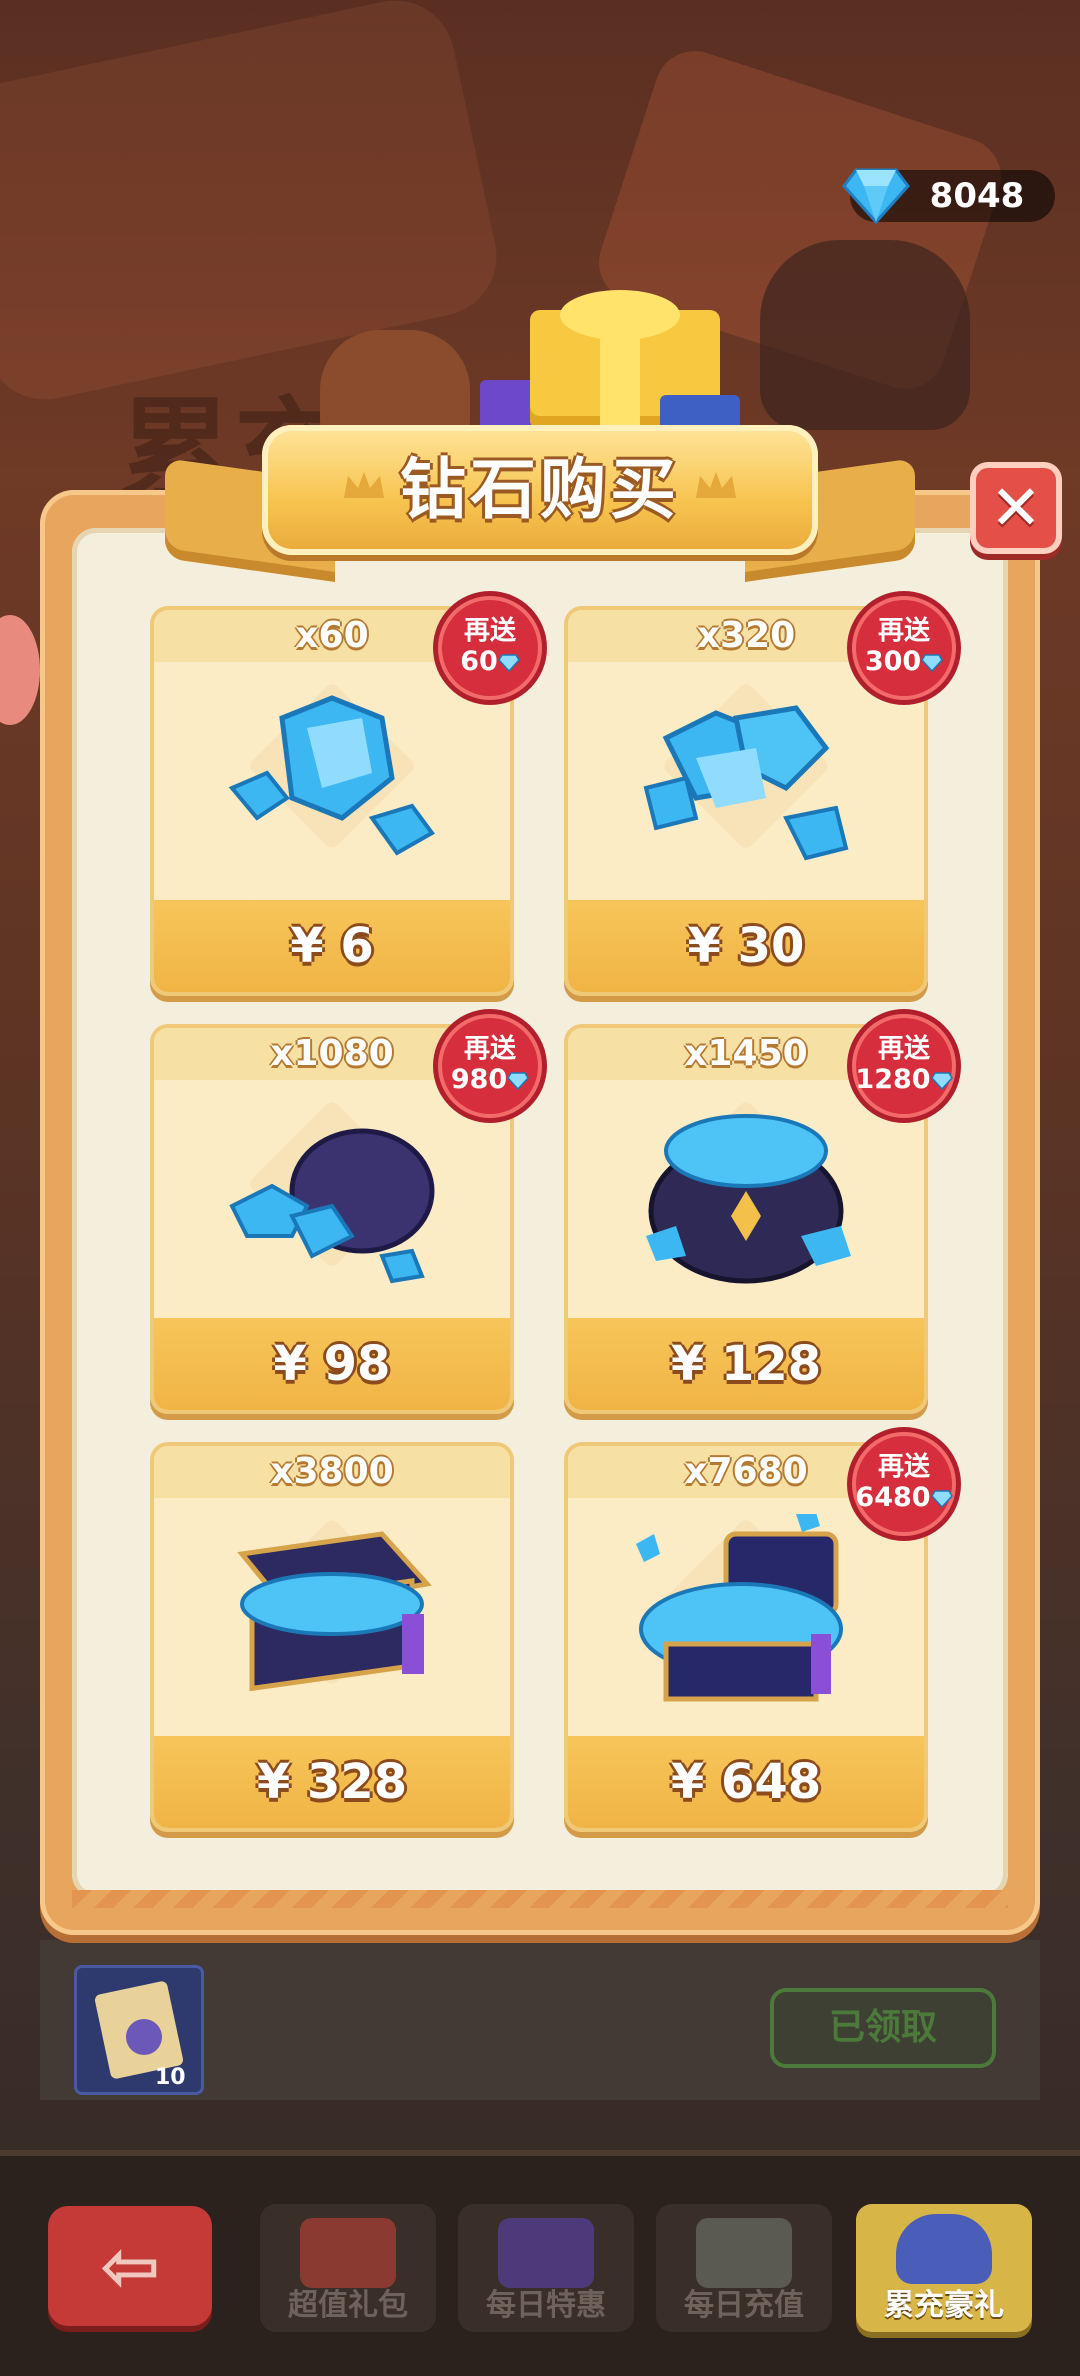 This screenshot has height=2376, width=1080. I want to click on popup-title: 钻石购买, so click(540, 489).